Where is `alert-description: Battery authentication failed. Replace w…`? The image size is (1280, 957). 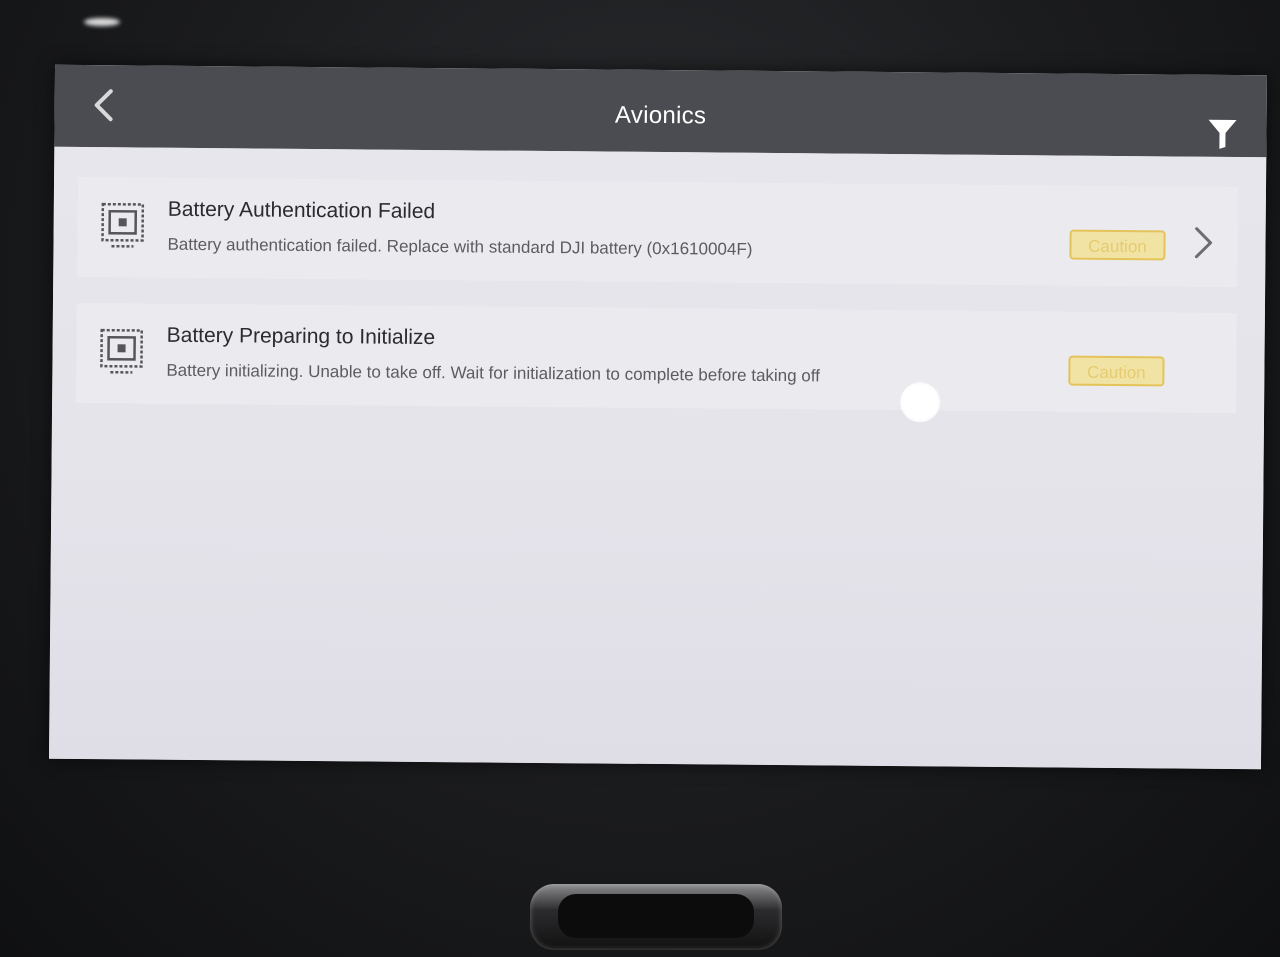
alert-description: Battery authentication failed. Replace w… is located at coordinates (460, 246).